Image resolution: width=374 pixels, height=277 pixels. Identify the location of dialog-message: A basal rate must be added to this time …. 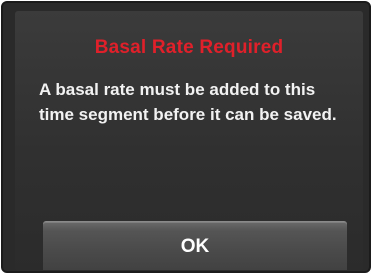
(188, 102).